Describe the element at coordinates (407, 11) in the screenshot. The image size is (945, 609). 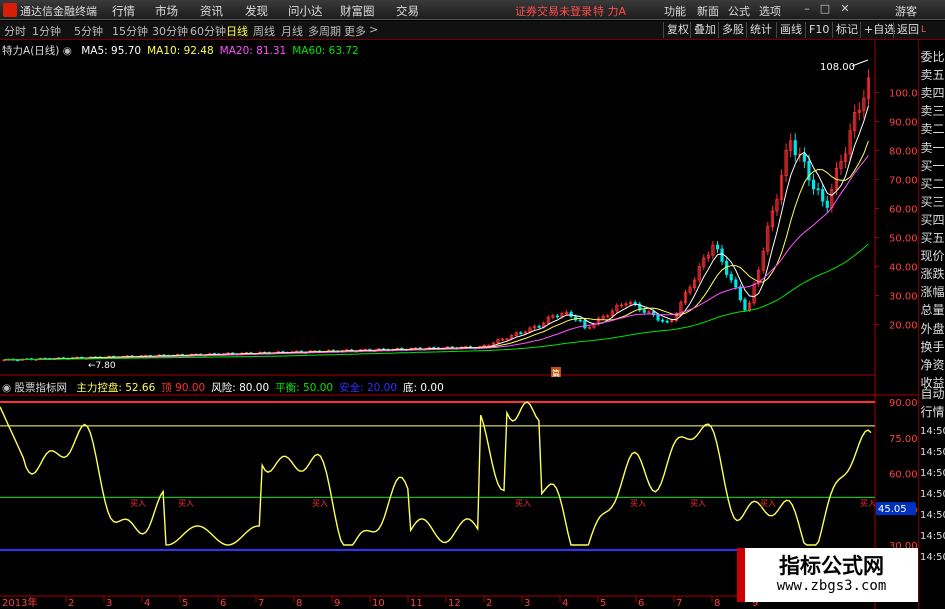
I see `menu-trade: 交易` at that location.